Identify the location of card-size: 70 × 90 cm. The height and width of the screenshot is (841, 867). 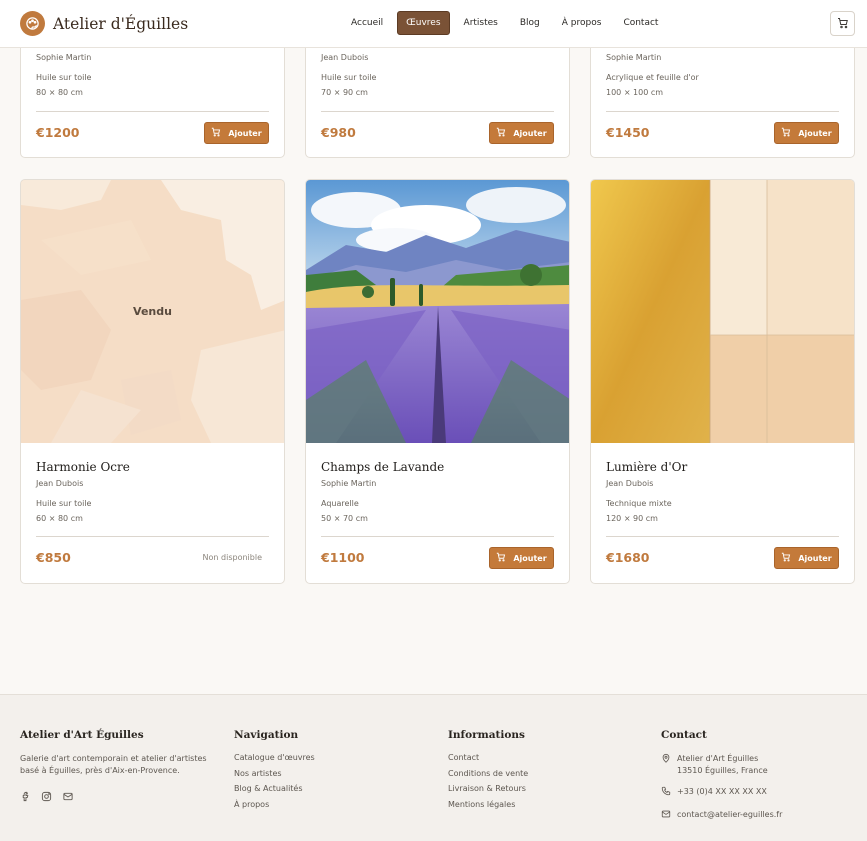
(344, 92).